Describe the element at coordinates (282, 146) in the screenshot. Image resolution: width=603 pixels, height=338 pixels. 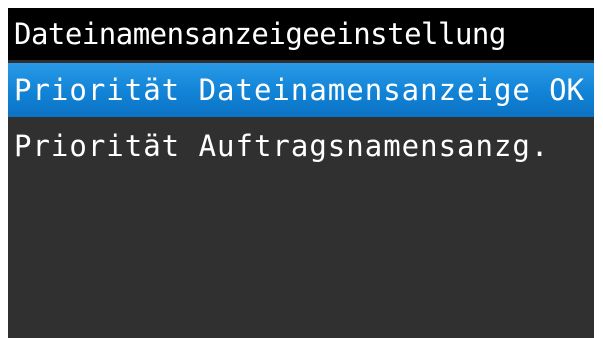
I see `menu-item-label: Priorität Auftragsnamensanzg.` at that location.